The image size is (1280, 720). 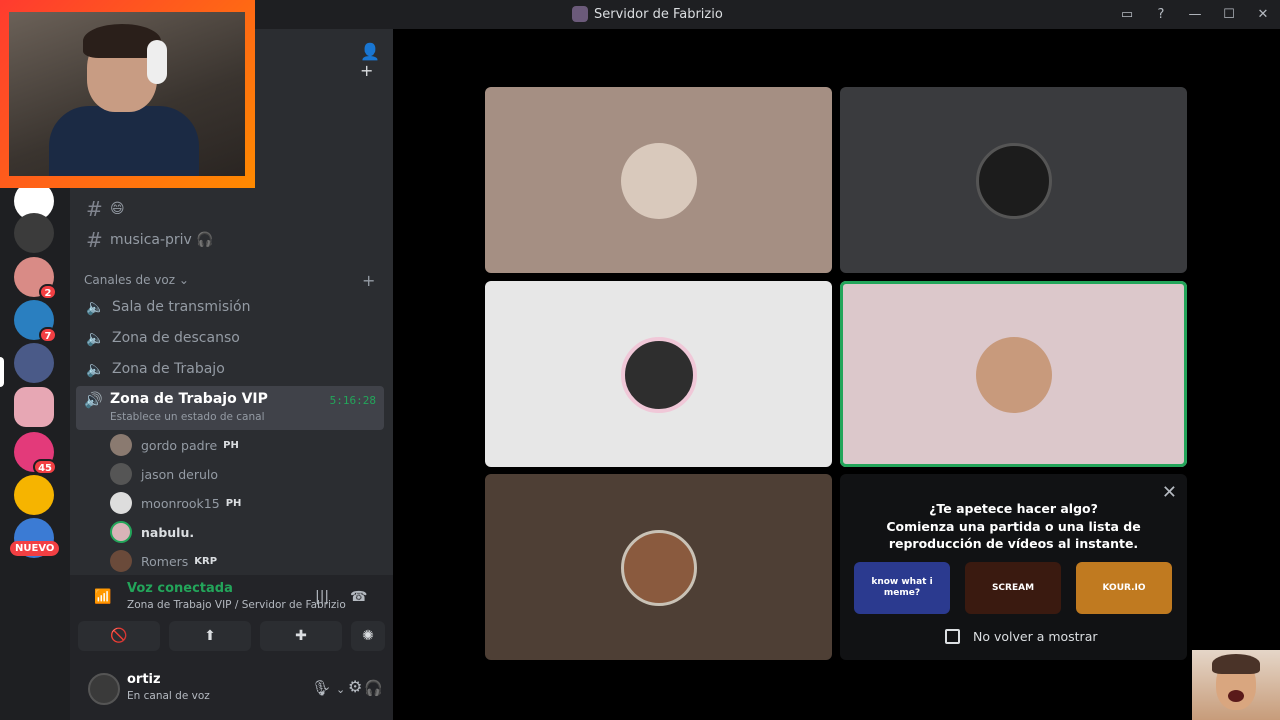 I want to click on voice-channel-2: 🔈 Zona de descanso, so click(x=232, y=338).